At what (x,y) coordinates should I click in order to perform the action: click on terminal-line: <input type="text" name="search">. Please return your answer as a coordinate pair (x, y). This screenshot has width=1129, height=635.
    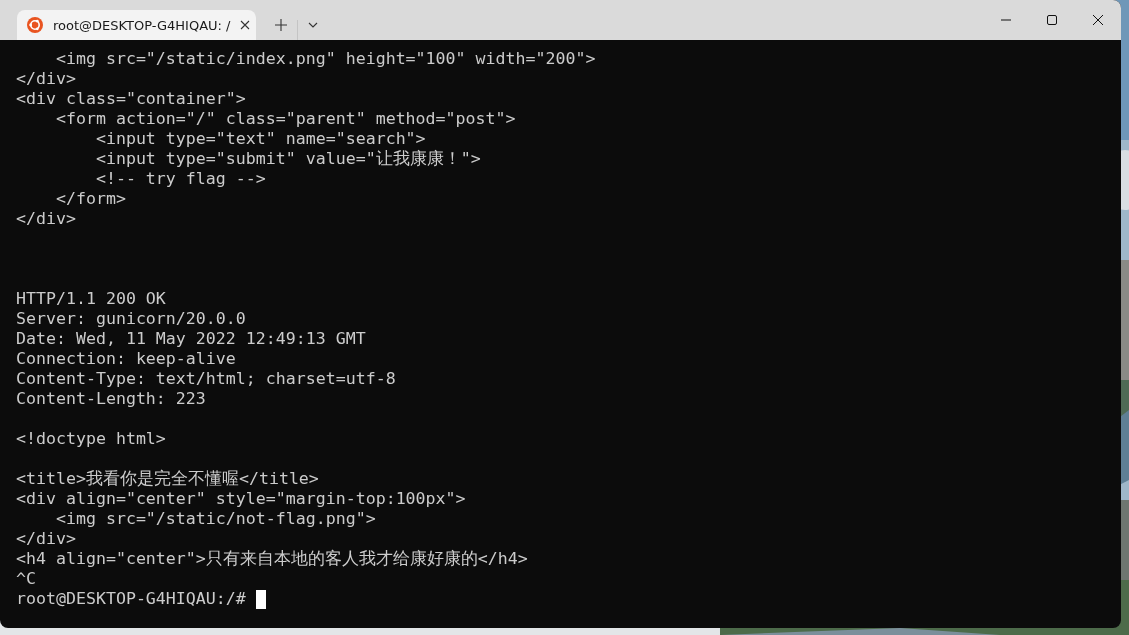
    Looking at the image, I should click on (260, 139).